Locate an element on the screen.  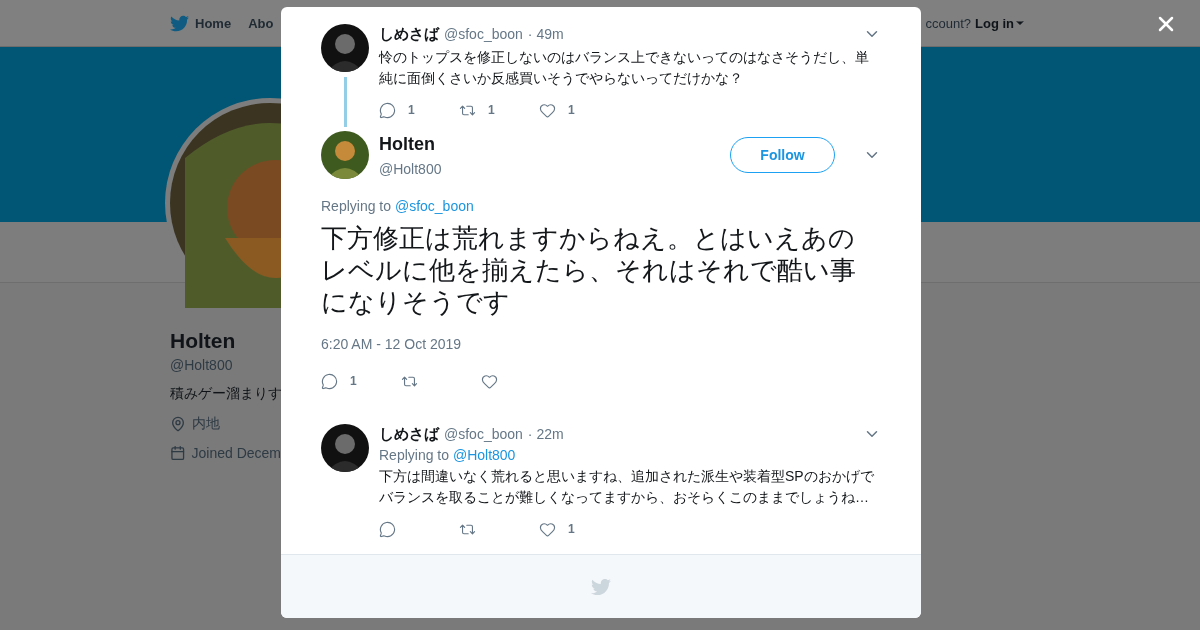
mention-link: @sfoc_boon is located at coordinates (434, 206).